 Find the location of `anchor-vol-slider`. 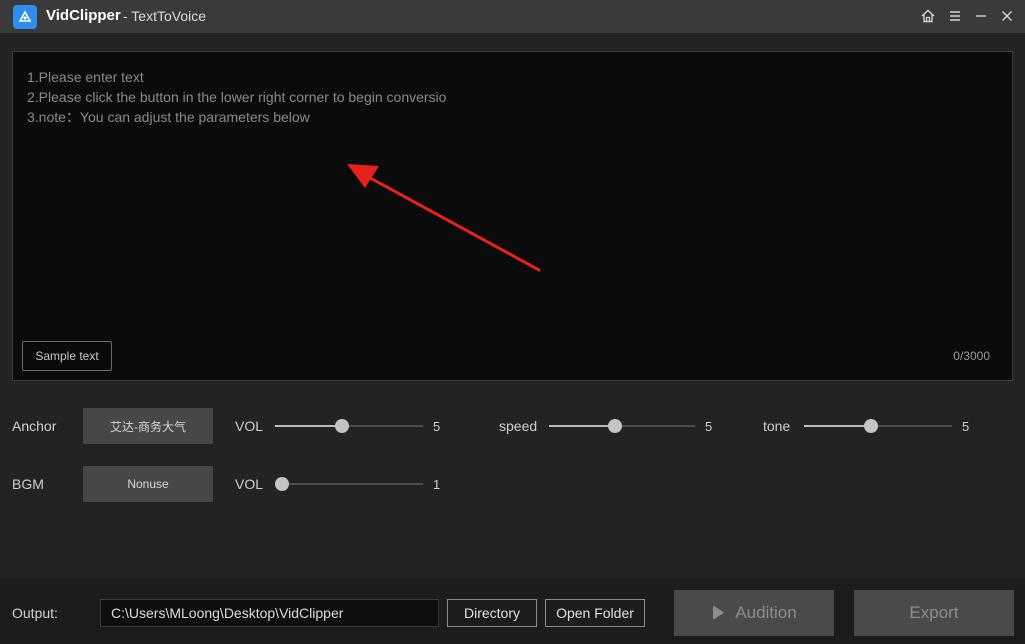

anchor-vol-slider is located at coordinates (349, 426).